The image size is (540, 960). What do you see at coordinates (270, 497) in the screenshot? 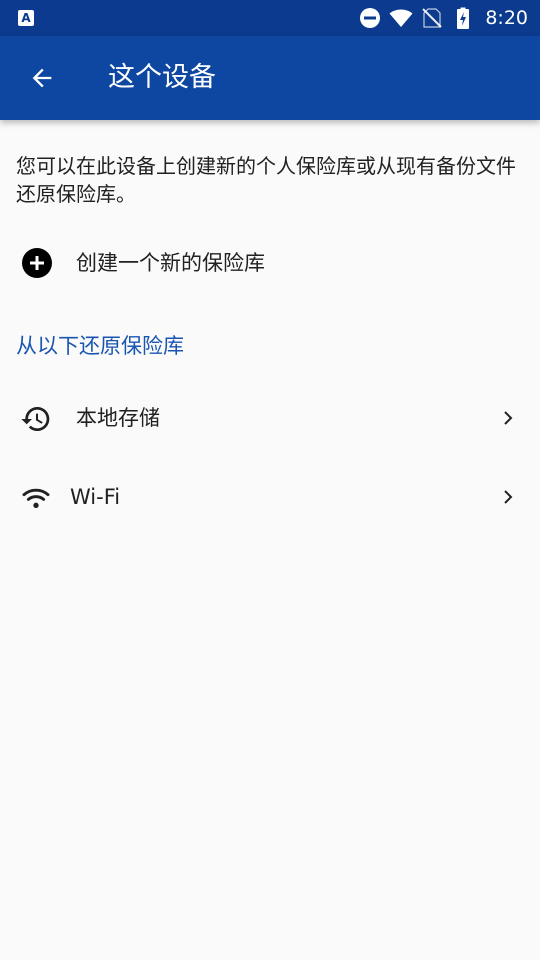
I see `restore-from-wifi: Wi-Fi` at bounding box center [270, 497].